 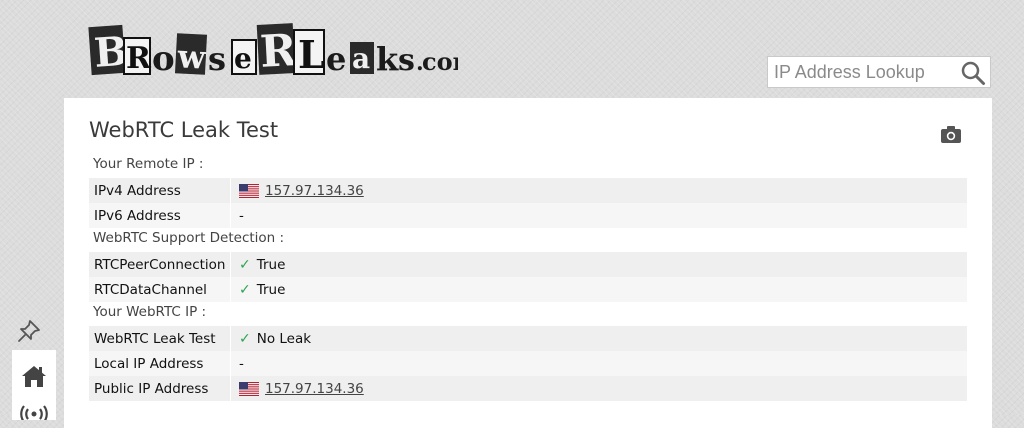 What do you see at coordinates (387, 59) in the screenshot?
I see `svg-text: k` at bounding box center [387, 59].